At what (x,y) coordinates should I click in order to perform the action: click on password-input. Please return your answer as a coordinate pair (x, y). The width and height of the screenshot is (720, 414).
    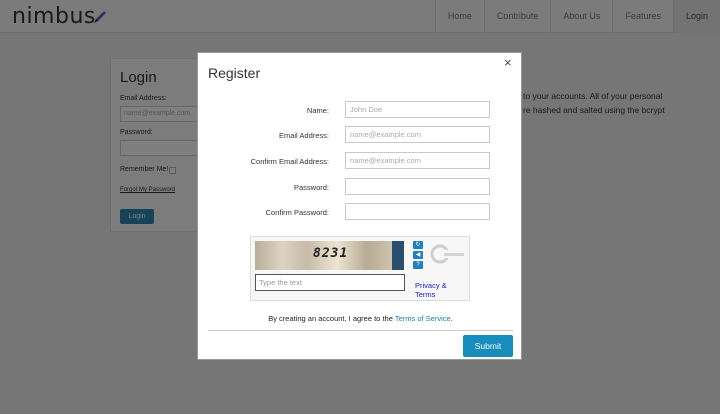
    Looking at the image, I should click on (417, 186).